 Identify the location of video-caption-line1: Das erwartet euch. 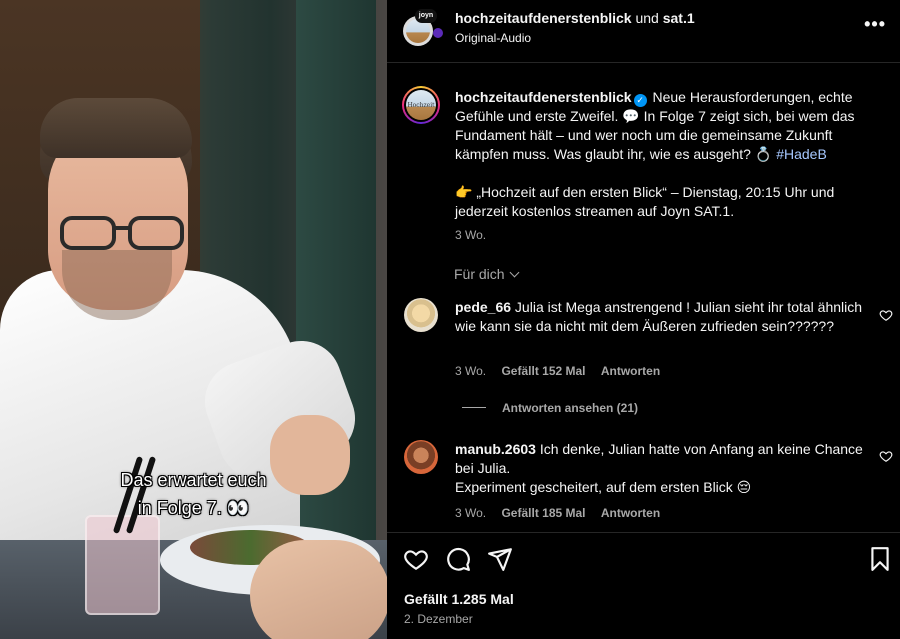
(193, 480).